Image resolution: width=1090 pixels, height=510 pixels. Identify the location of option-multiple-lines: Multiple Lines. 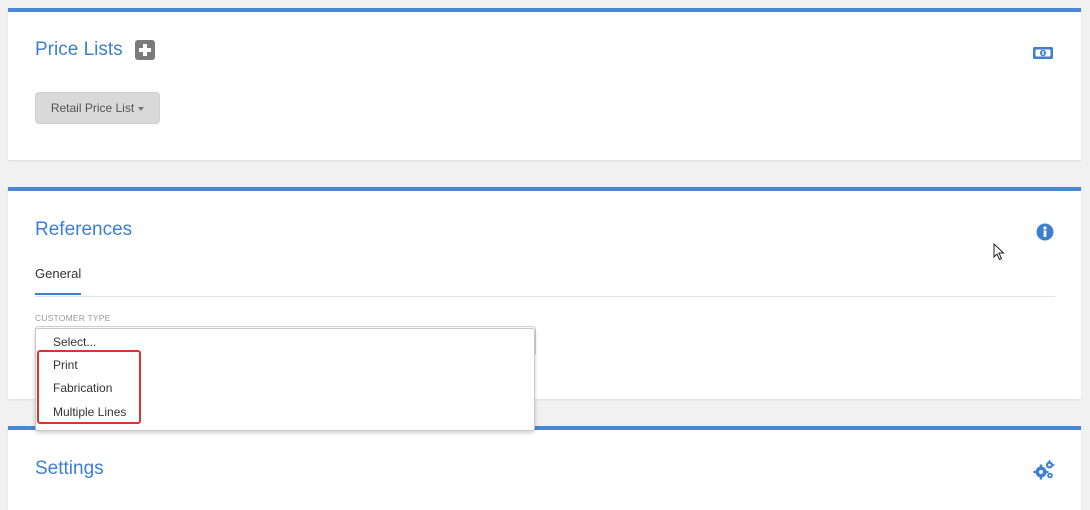
(89, 412).